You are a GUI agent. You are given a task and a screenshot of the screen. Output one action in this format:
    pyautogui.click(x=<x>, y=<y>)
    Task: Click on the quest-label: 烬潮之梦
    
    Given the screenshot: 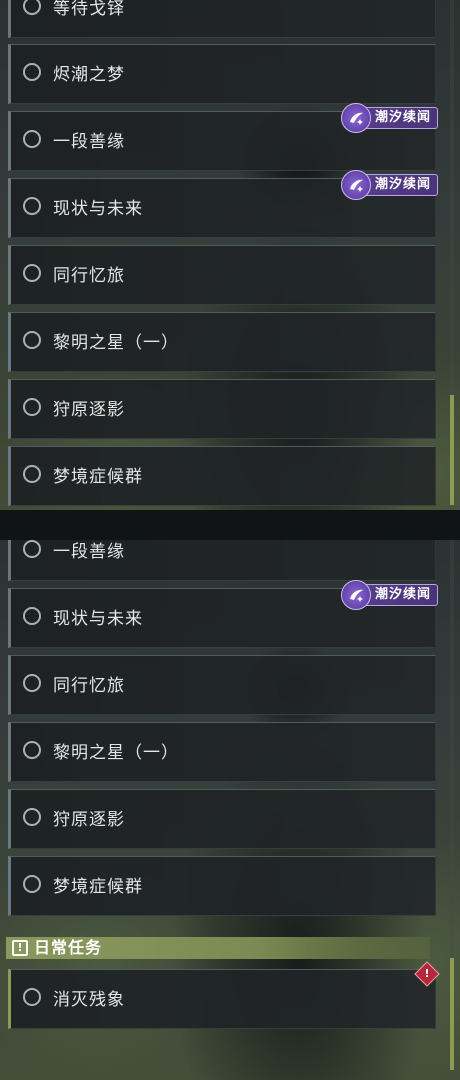 What is the action you would take?
    pyautogui.click(x=89, y=75)
    